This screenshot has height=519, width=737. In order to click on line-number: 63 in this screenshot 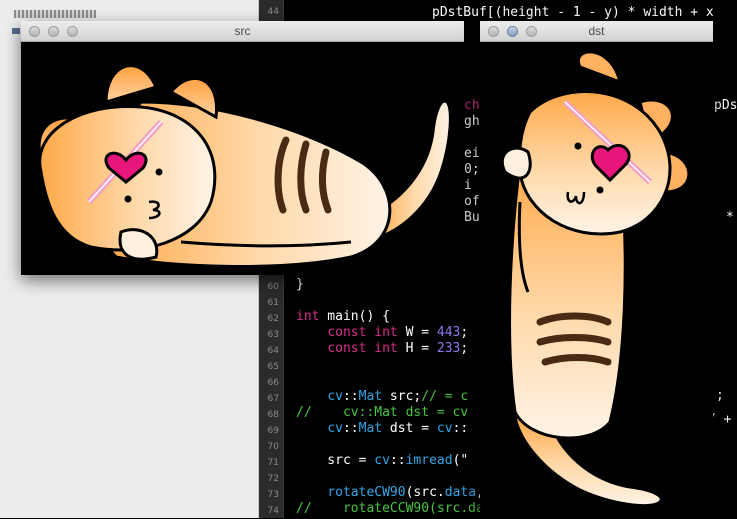, I will do `click(273, 335)`.